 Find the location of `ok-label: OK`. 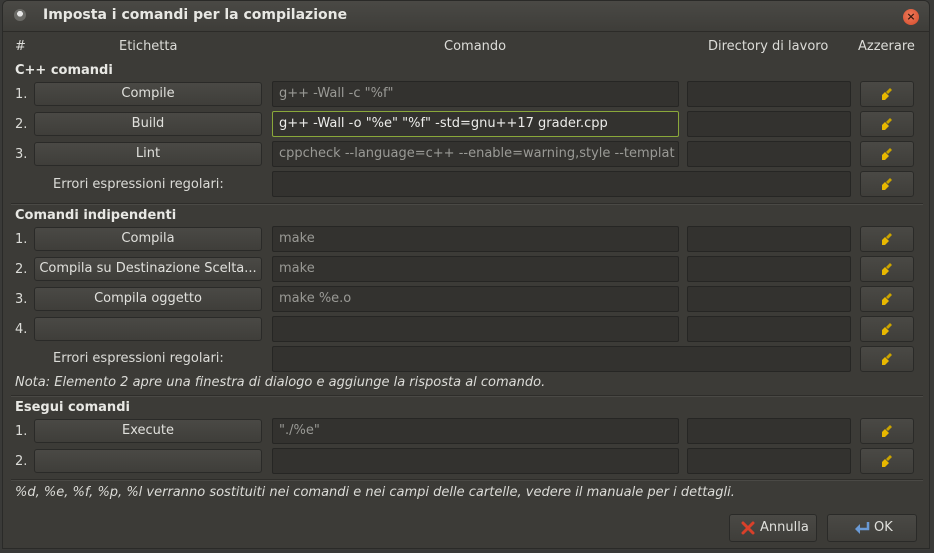

ok-label: OK is located at coordinates (883, 527).